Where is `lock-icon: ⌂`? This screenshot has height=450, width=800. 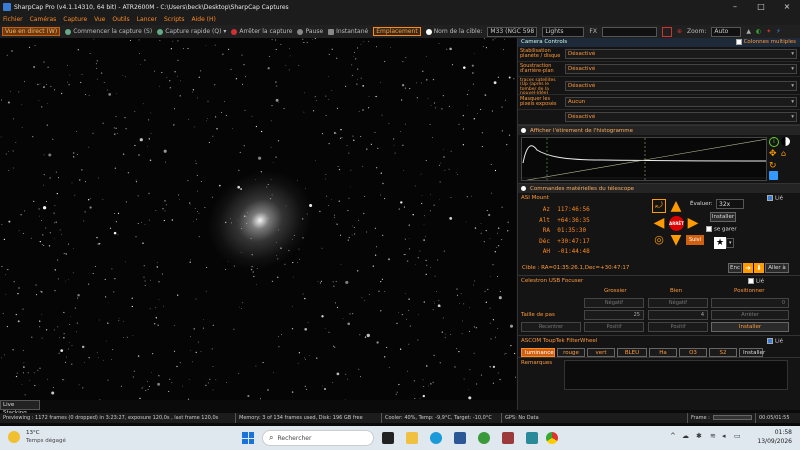
lock-icon: ⌂ is located at coordinates (783, 153).